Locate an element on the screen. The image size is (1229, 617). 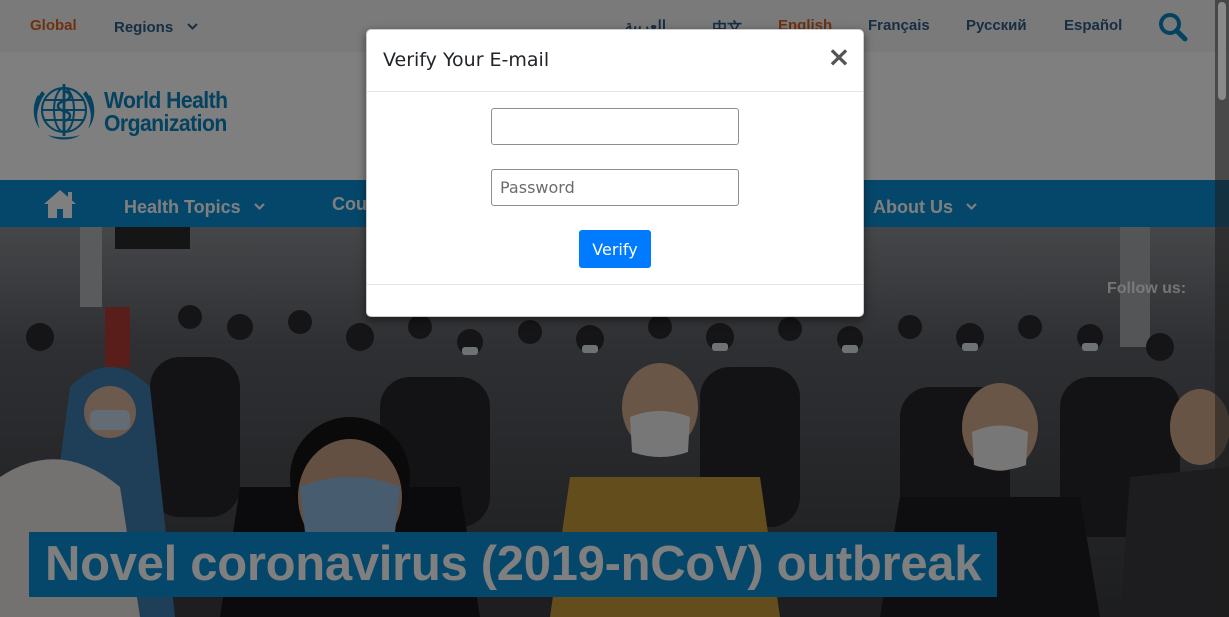
verify-button: Verify is located at coordinates (615, 249).